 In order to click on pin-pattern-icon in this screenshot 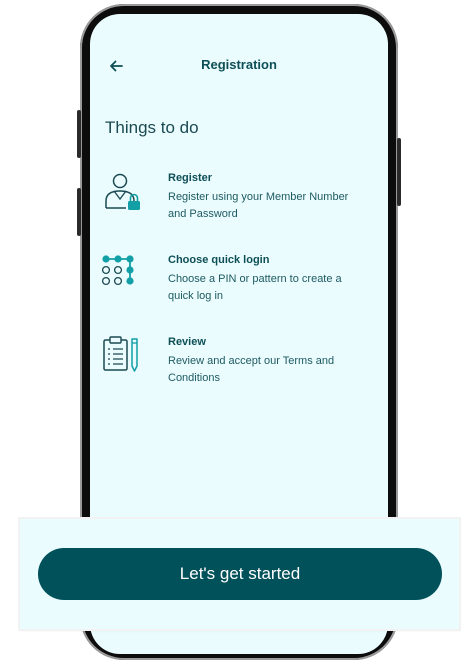, I will do `click(123, 277)`.